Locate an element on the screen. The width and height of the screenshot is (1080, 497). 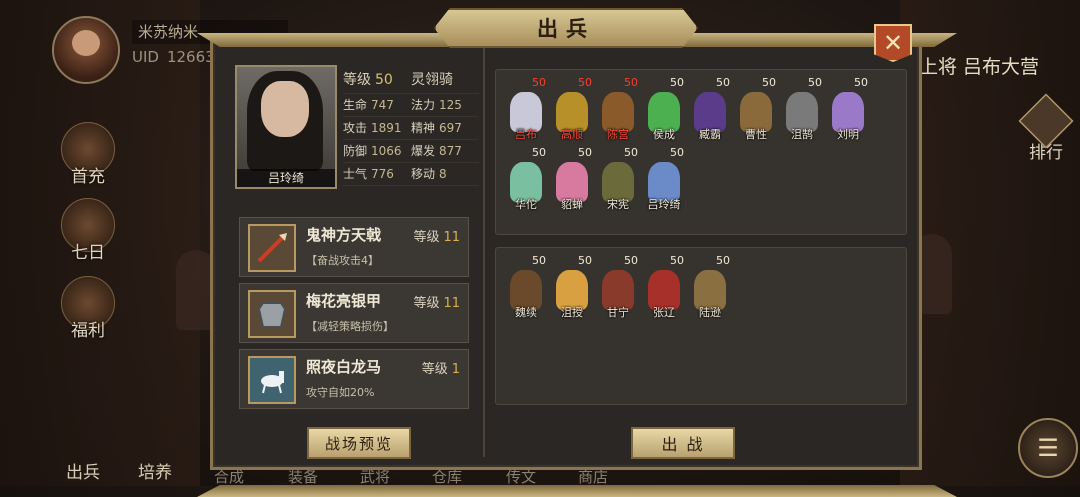
close-icon: ✕ is located at coordinates (893, 43).